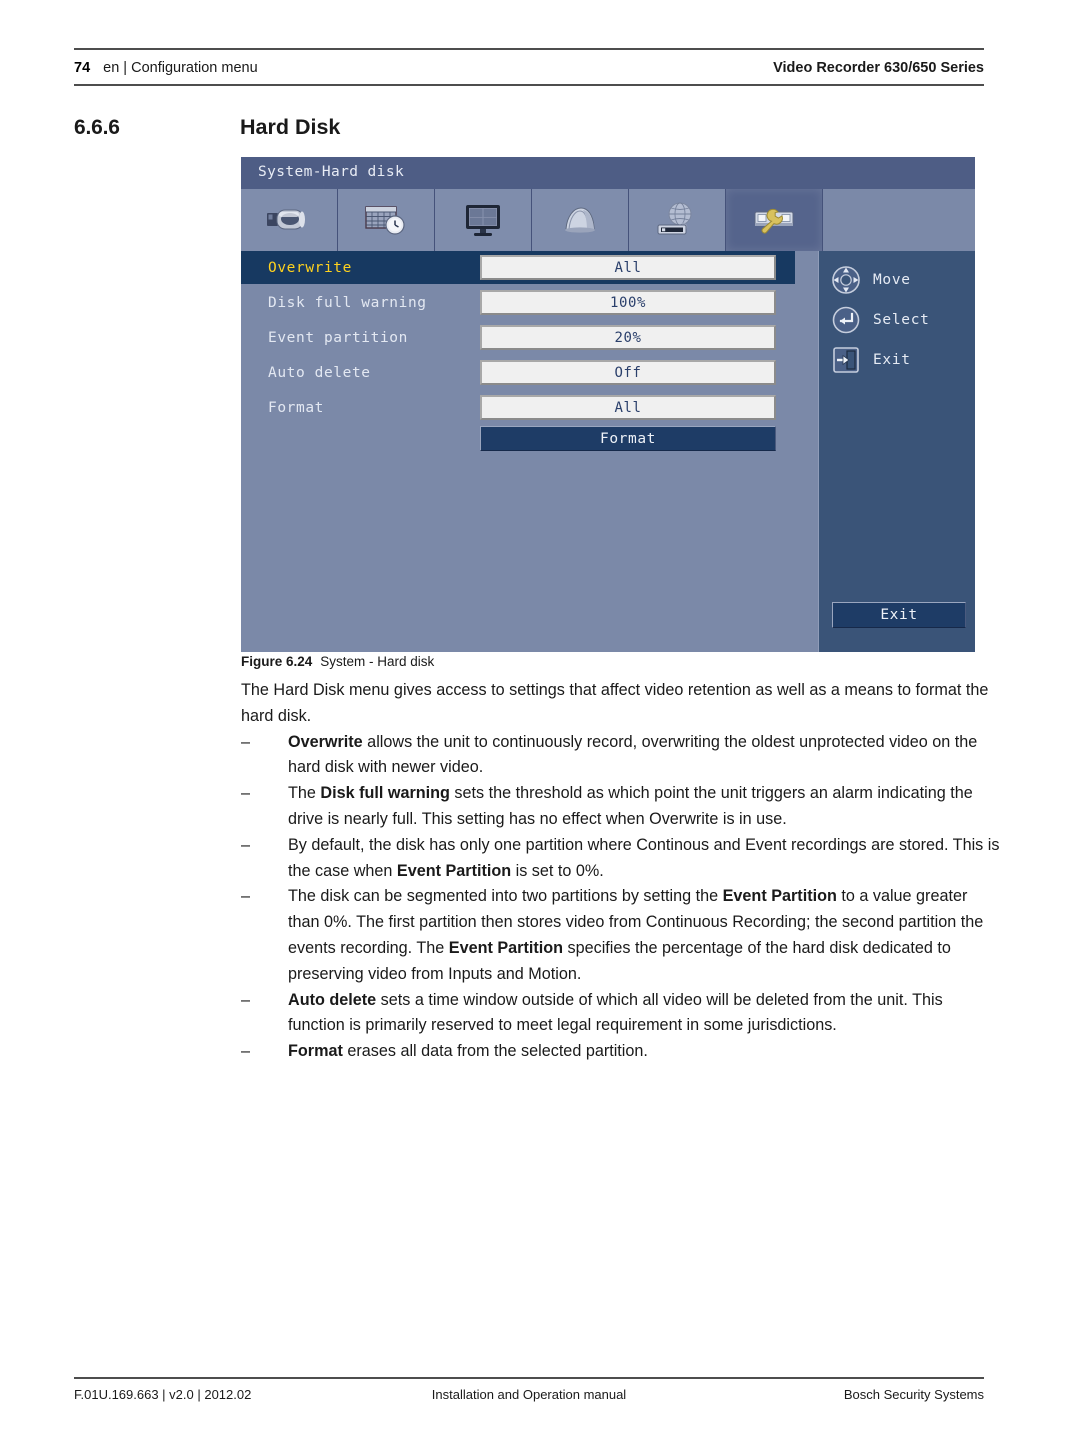 The image size is (1080, 1441). I want to click on setting-row-event-partition: Event partition 20%, so click(518, 337).